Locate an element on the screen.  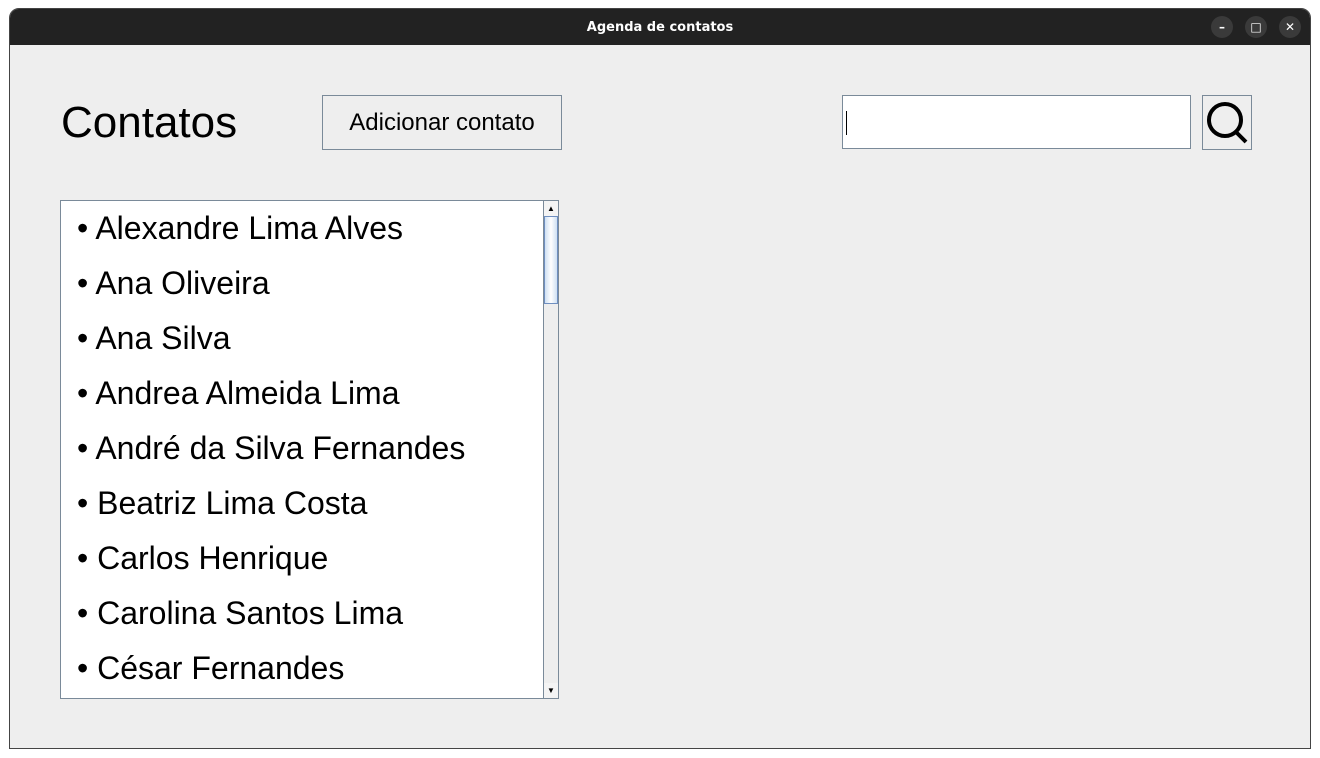
search-input is located at coordinates (1016, 122).